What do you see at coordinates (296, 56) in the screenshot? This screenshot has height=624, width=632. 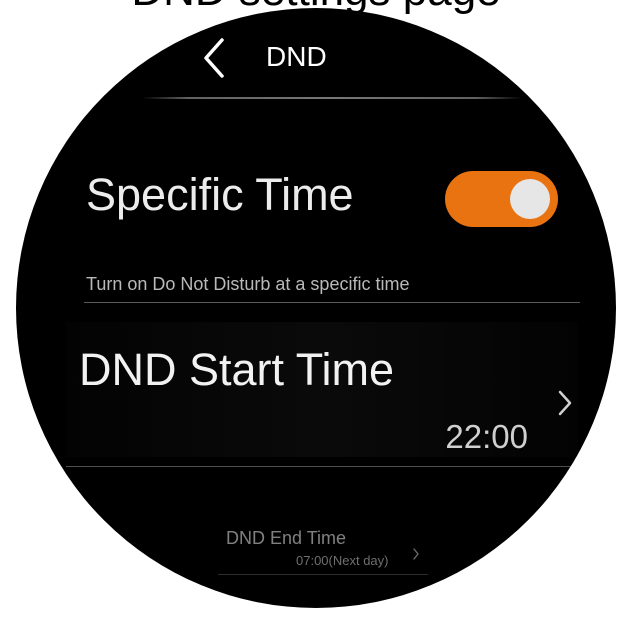 I see `page-title: DND` at bounding box center [296, 56].